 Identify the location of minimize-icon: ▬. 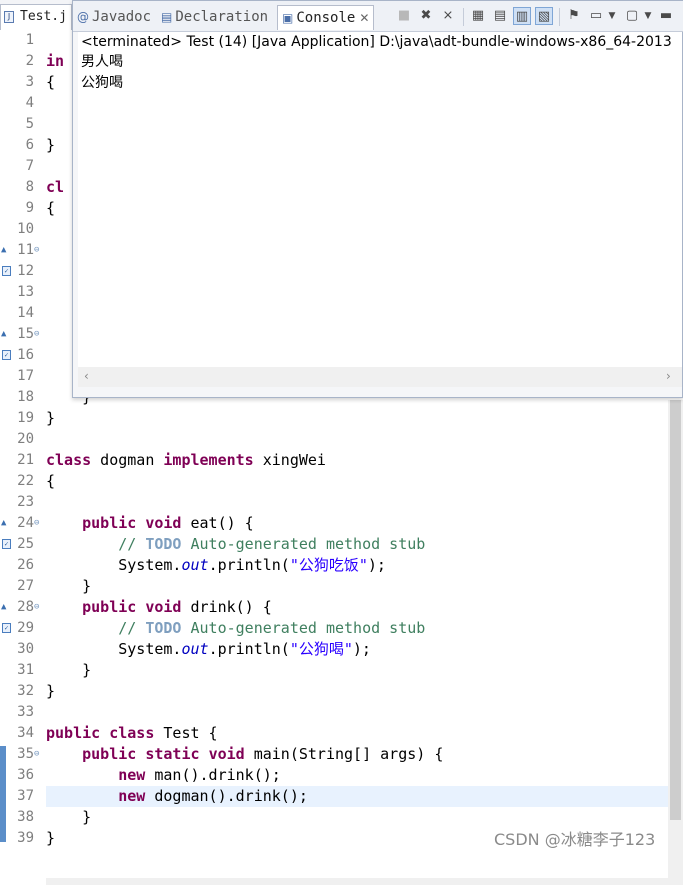
(666, 16).